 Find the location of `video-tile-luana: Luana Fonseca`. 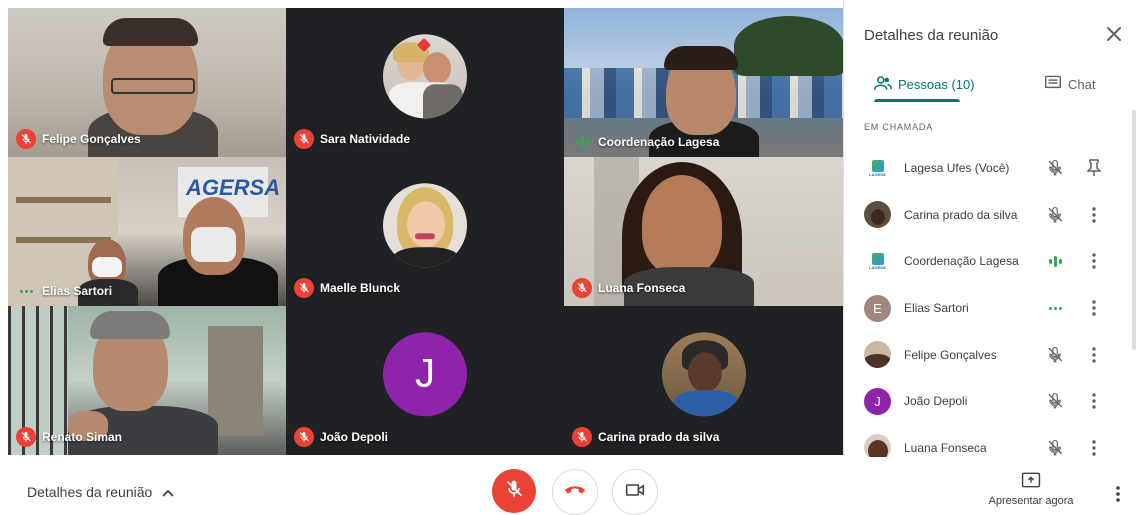

video-tile-luana: Luana Fonseca is located at coordinates (703, 231).